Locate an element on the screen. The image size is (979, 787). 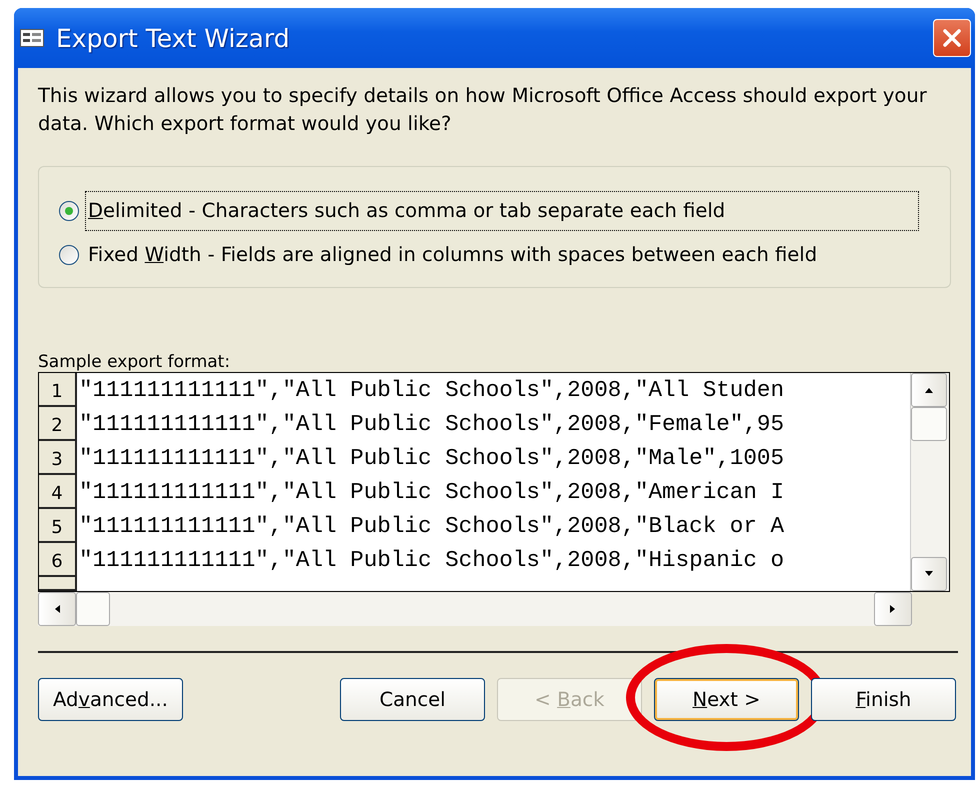
down-arrow-icon is located at coordinates (929, 574).